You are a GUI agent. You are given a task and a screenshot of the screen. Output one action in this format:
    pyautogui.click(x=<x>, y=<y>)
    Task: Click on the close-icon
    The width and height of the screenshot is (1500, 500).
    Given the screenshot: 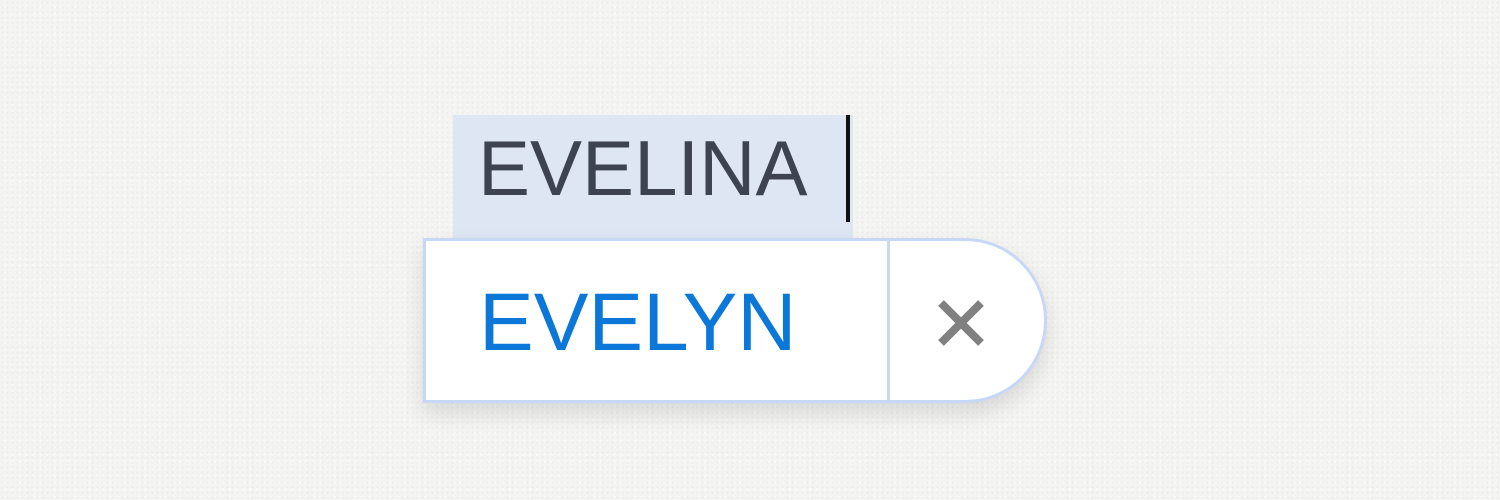 What is the action you would take?
    pyautogui.click(x=961, y=323)
    